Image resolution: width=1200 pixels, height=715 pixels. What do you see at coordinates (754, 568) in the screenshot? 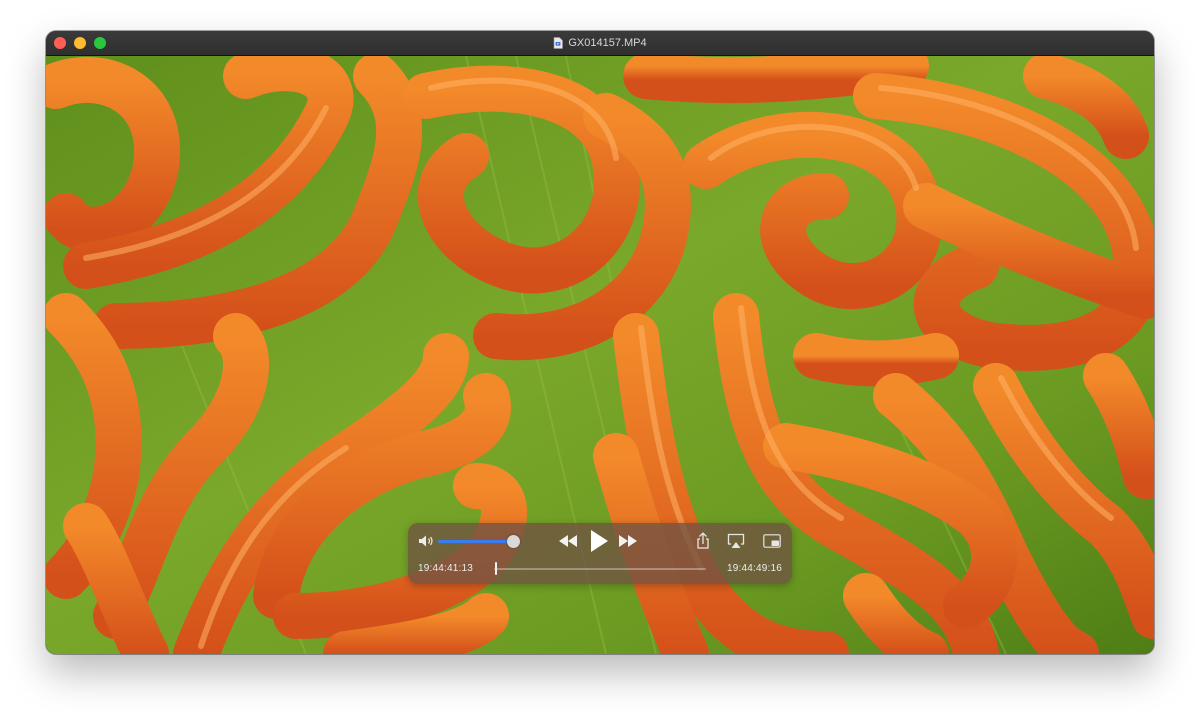
I see `end-time: 19:44:49:16` at bounding box center [754, 568].